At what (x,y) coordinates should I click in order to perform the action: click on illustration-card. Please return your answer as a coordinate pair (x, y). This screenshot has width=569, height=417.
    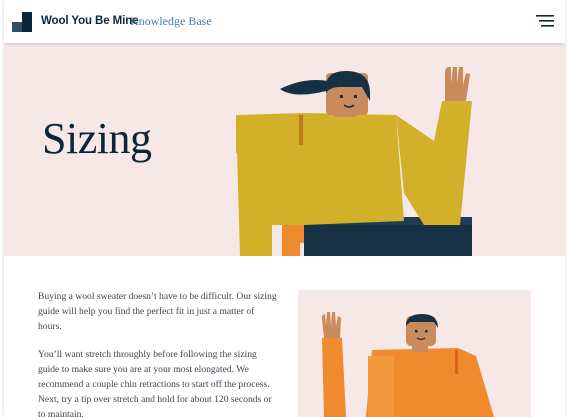
    Looking at the image, I should click on (414, 353).